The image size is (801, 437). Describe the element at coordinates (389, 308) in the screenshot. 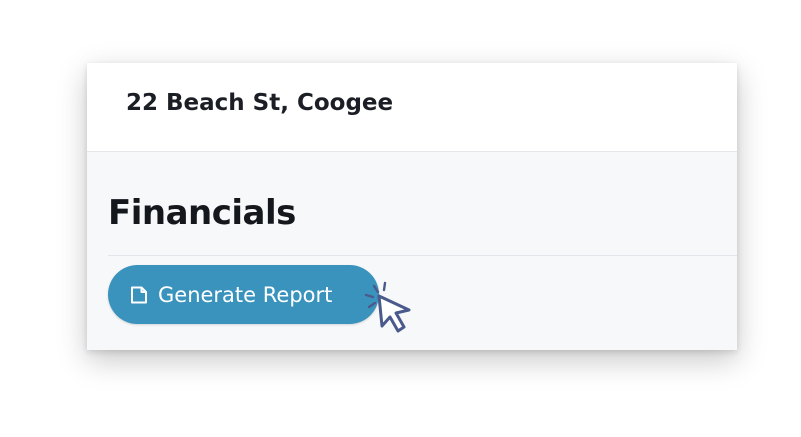

I see `click-cursor-icon` at that location.